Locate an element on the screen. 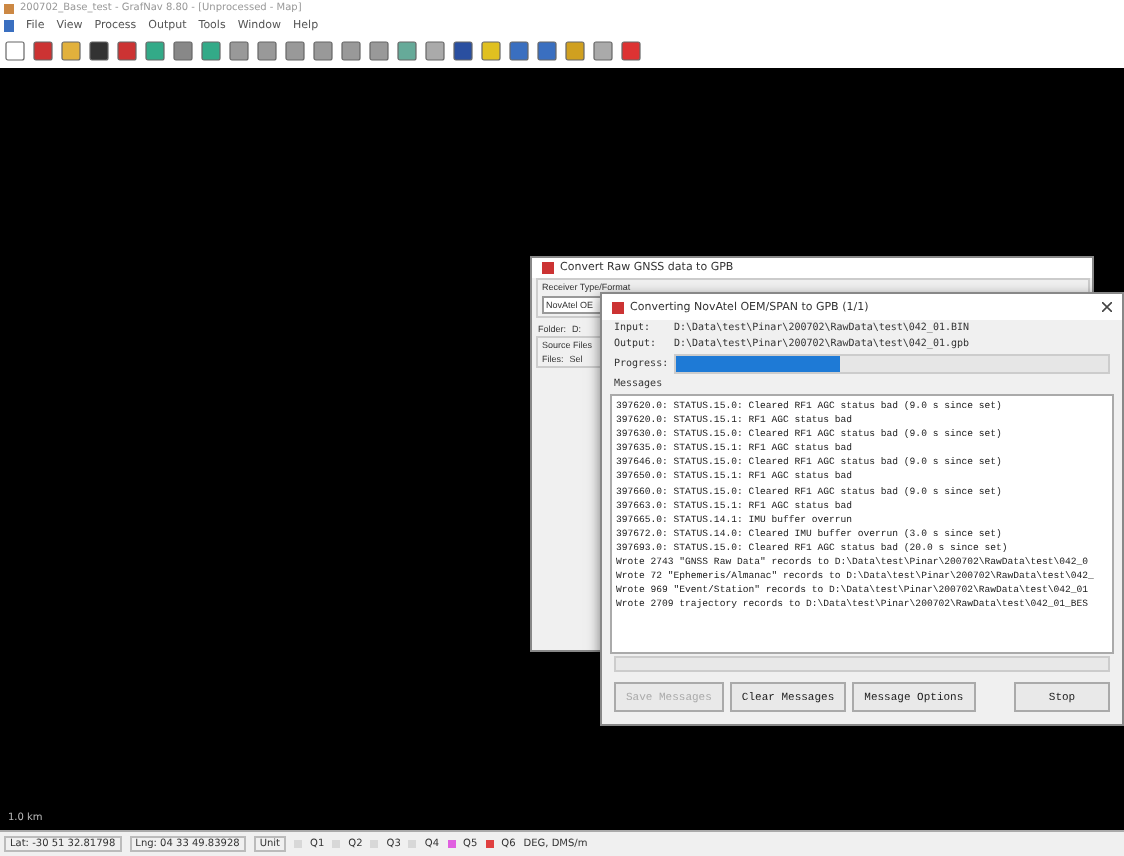 This screenshot has width=1124, height=856. document-icon is located at coordinates (9, 25).